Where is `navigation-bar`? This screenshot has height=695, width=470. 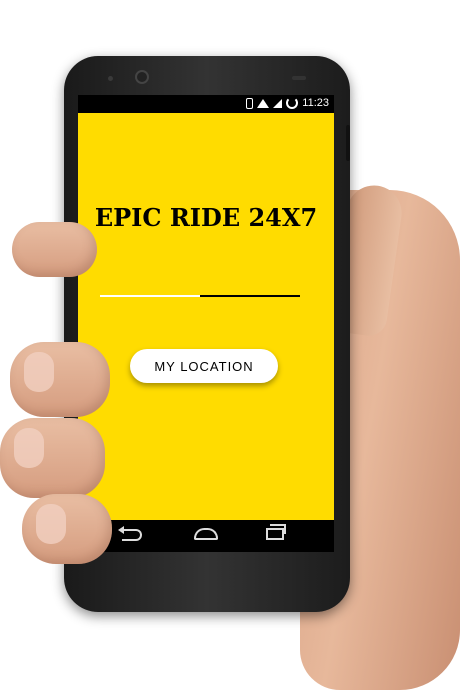 navigation-bar is located at coordinates (206, 536).